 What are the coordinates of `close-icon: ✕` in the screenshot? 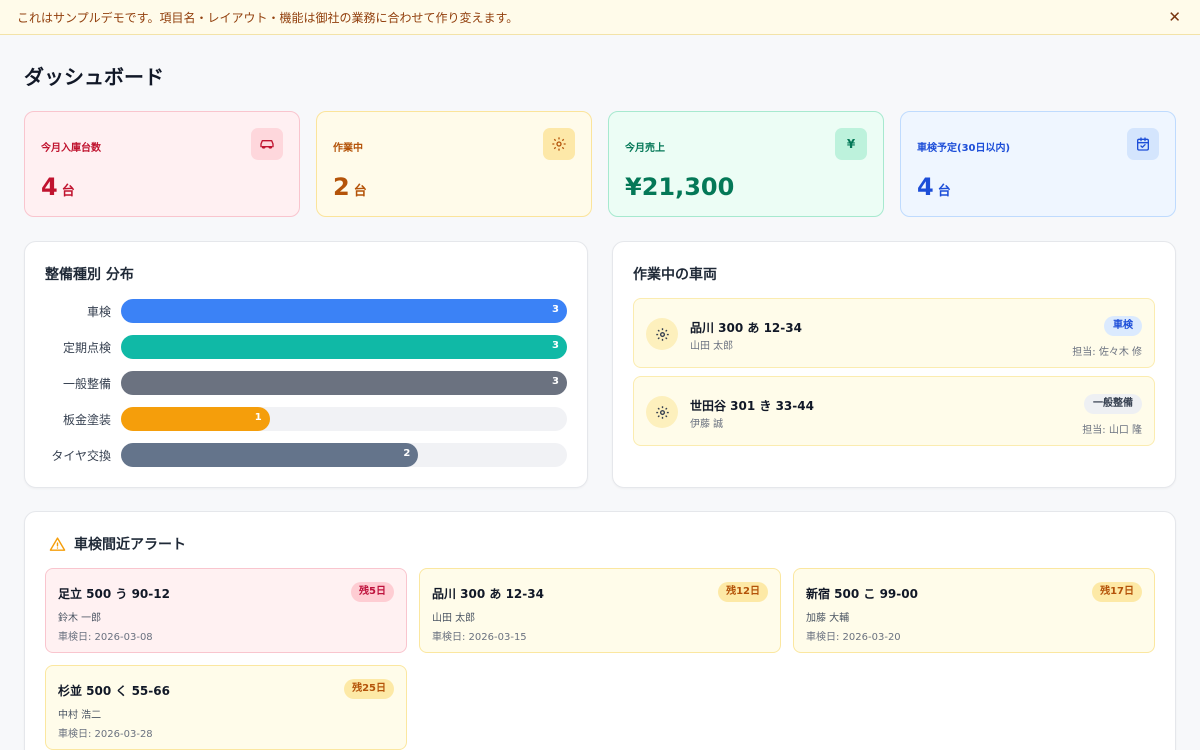 It's located at (1174, 17).